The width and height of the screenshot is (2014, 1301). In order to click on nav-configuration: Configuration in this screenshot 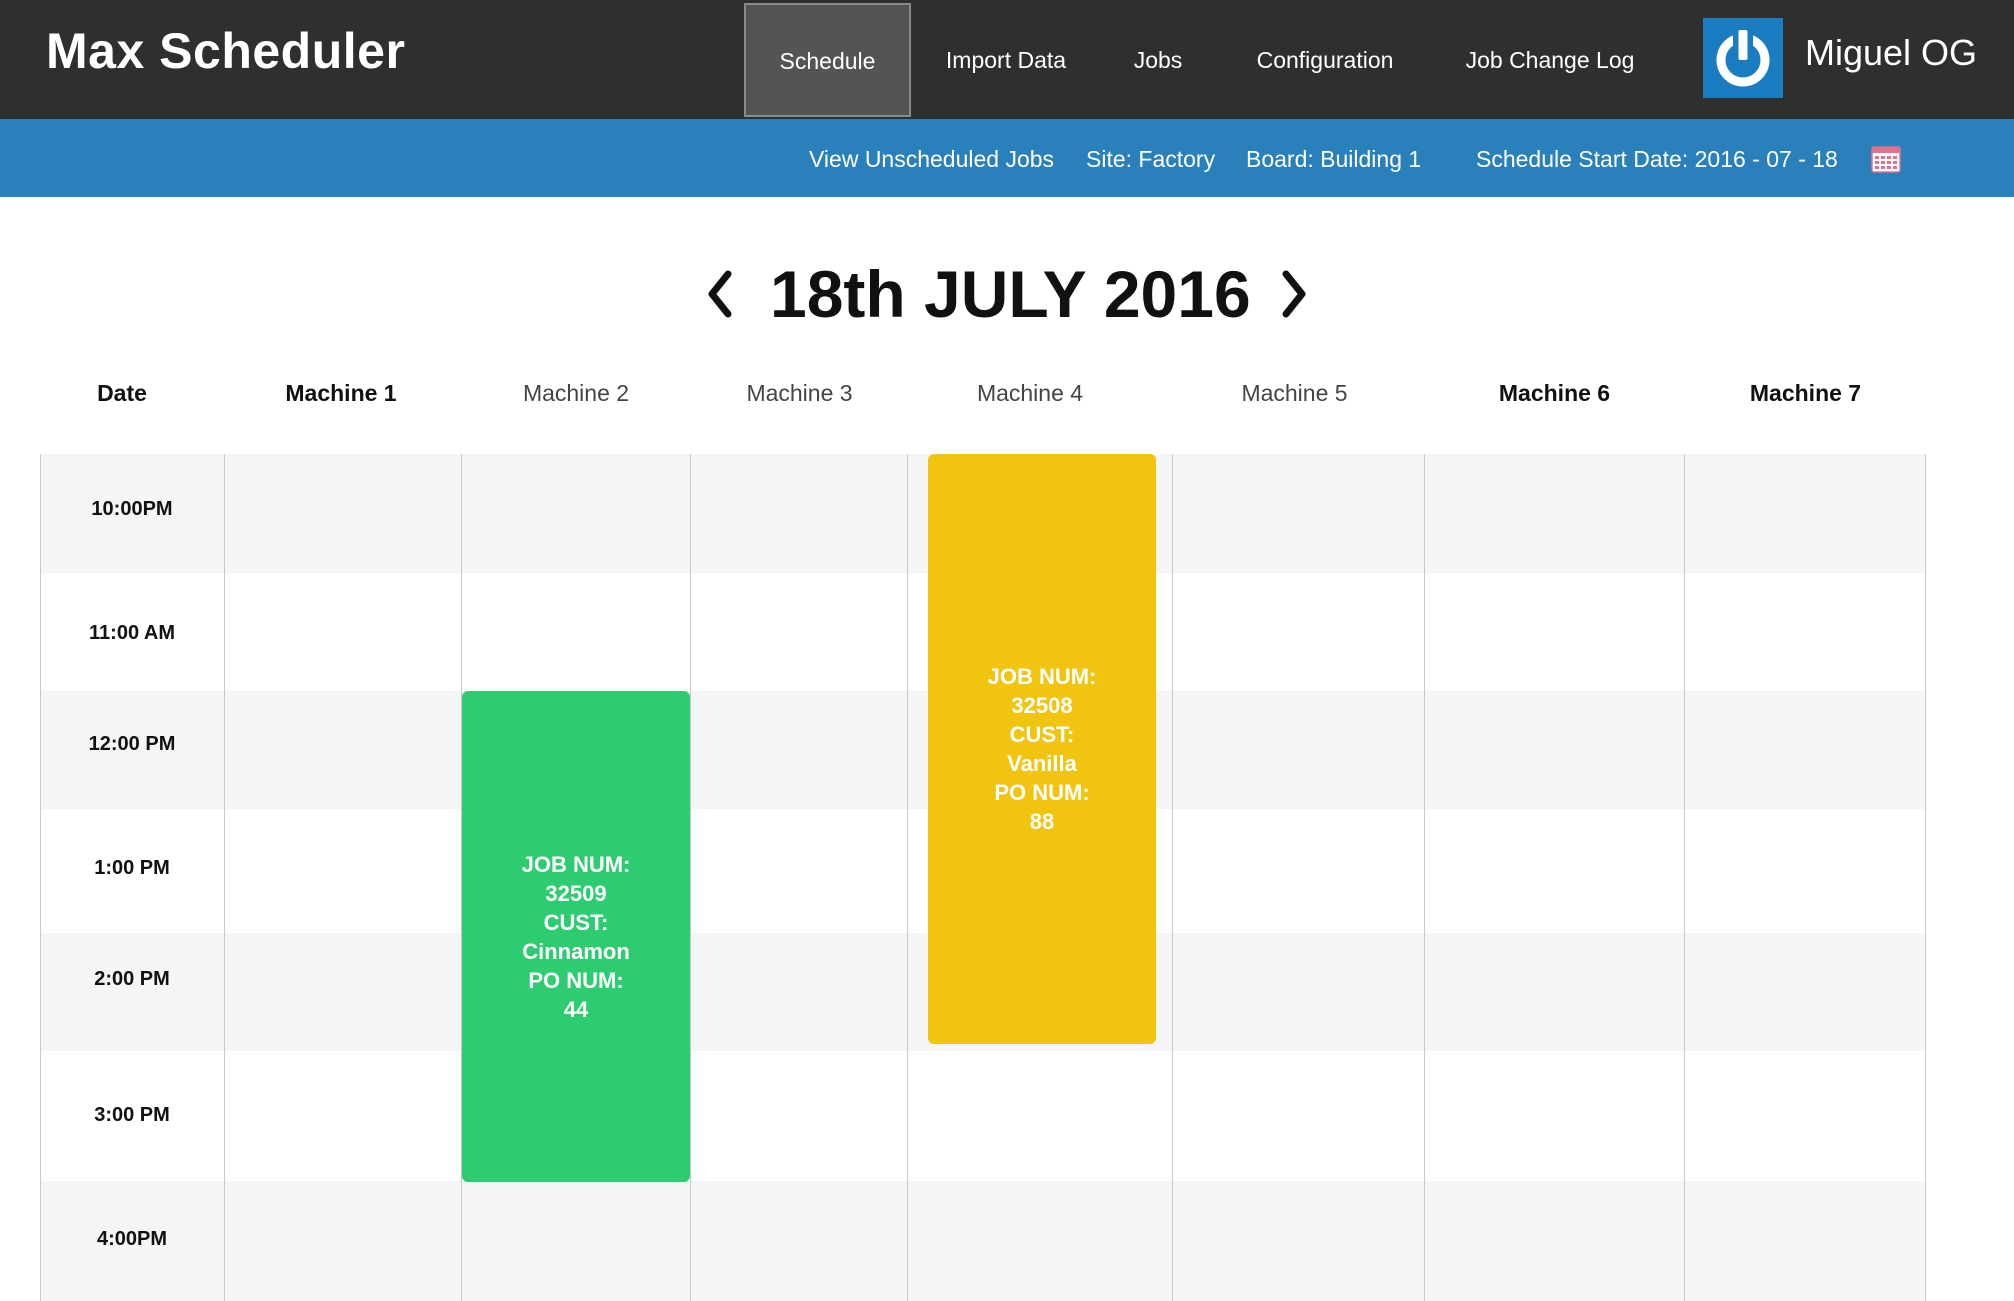, I will do `click(1325, 59)`.